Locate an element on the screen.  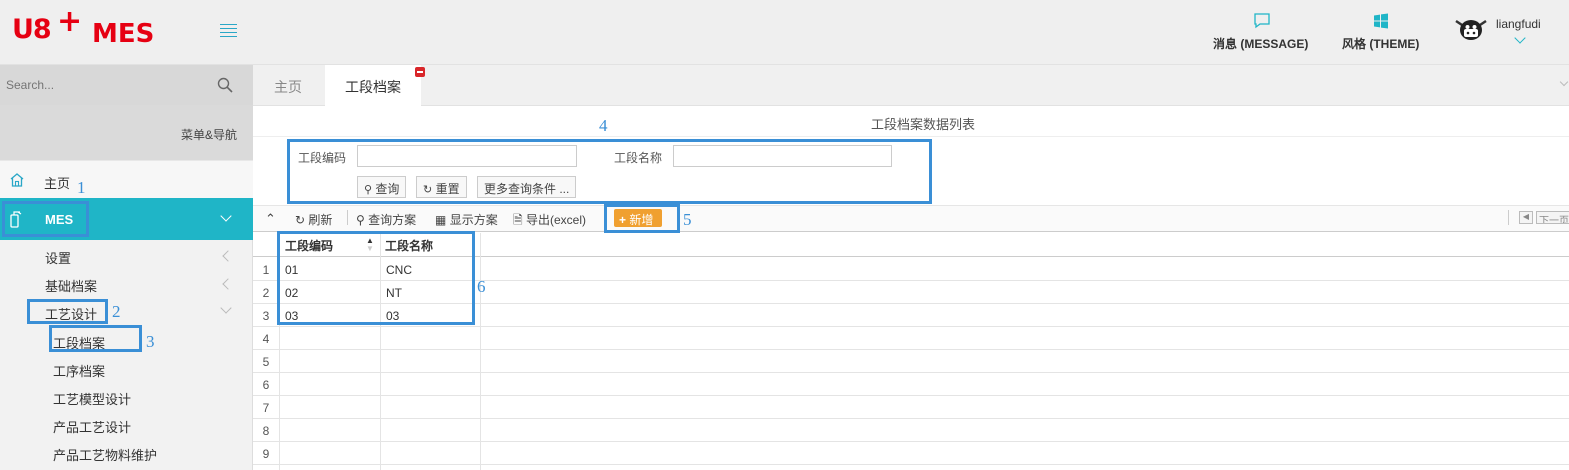
tab-home: 主页 is located at coordinates (288, 85).